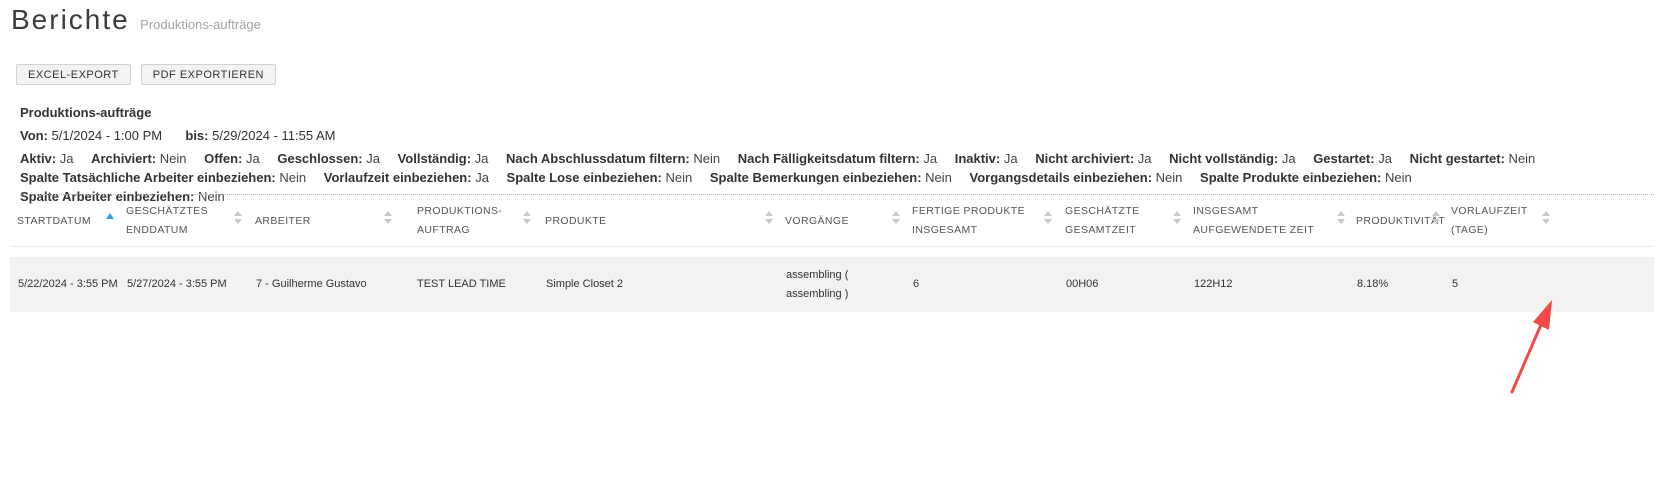  Describe the element at coordinates (585, 284) in the screenshot. I see `table-cell: Simple Closet 2` at that location.